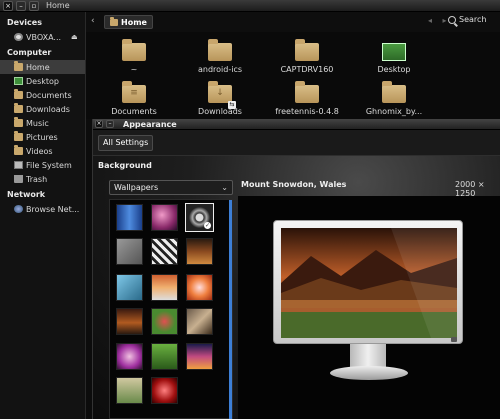 The height and width of the screenshot is (419, 500). What do you see at coordinates (114, 21) in the screenshot?
I see `home-folder-icon` at bounding box center [114, 21].